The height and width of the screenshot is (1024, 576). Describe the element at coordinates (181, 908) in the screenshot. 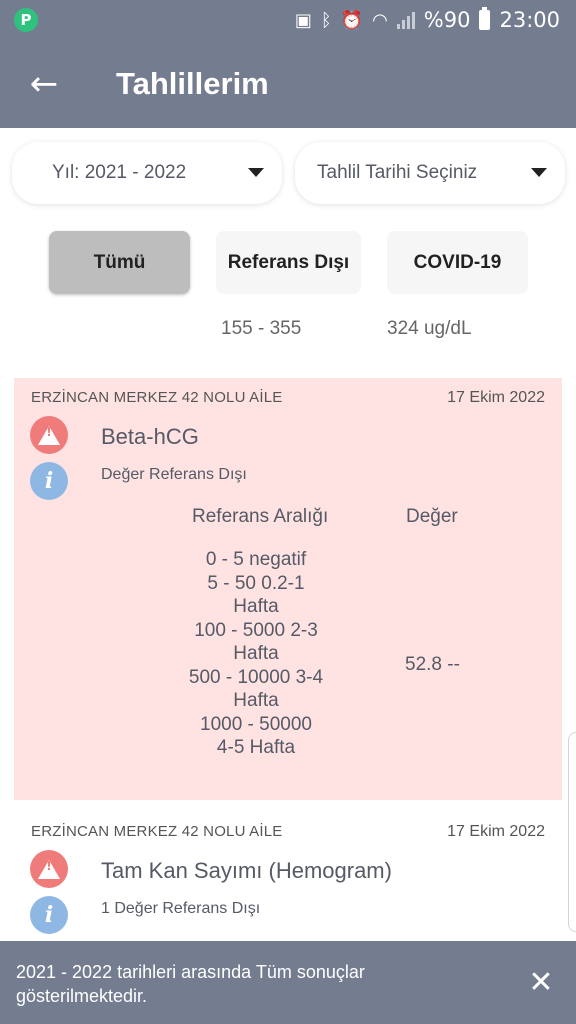

I see `result-status: 1 Değer Referans Dışı` at that location.